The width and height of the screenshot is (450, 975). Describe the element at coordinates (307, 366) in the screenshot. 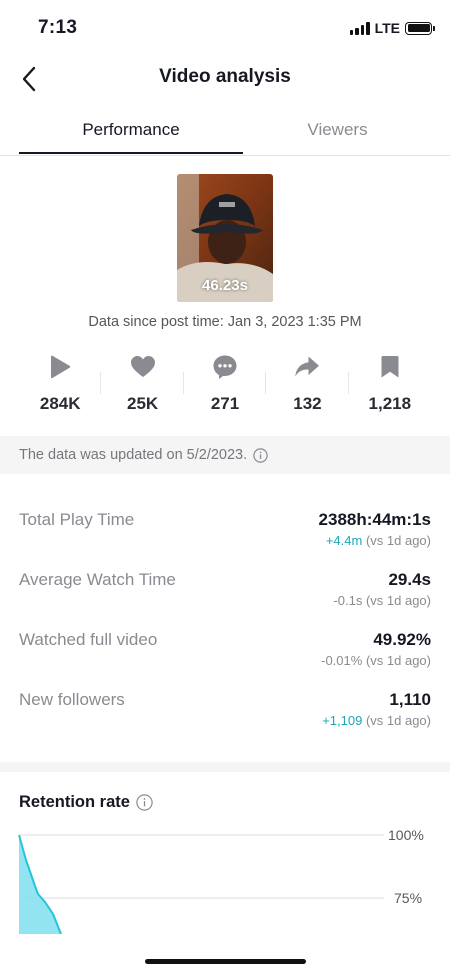

I see `share-icon` at that location.